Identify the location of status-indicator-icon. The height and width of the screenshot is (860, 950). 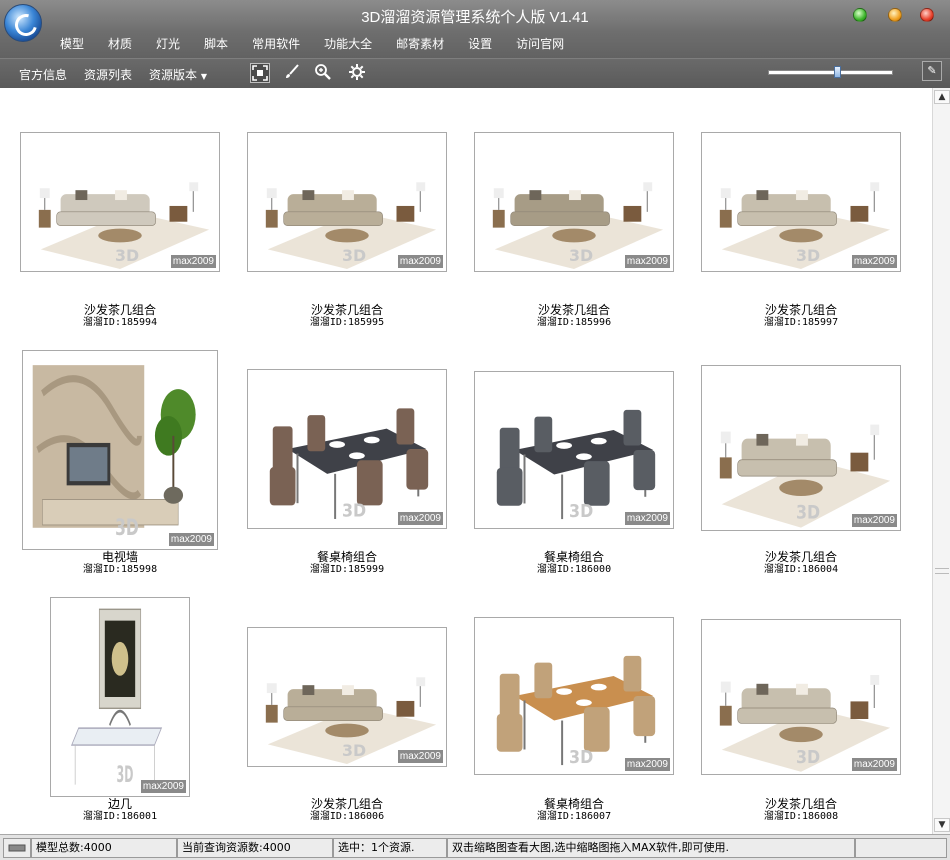
(17, 848).